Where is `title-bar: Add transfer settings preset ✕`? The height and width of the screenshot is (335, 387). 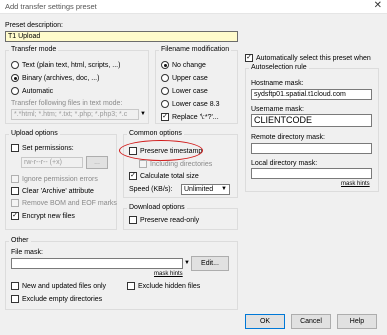 title-bar: Add transfer settings preset ✕ is located at coordinates (193, 7).